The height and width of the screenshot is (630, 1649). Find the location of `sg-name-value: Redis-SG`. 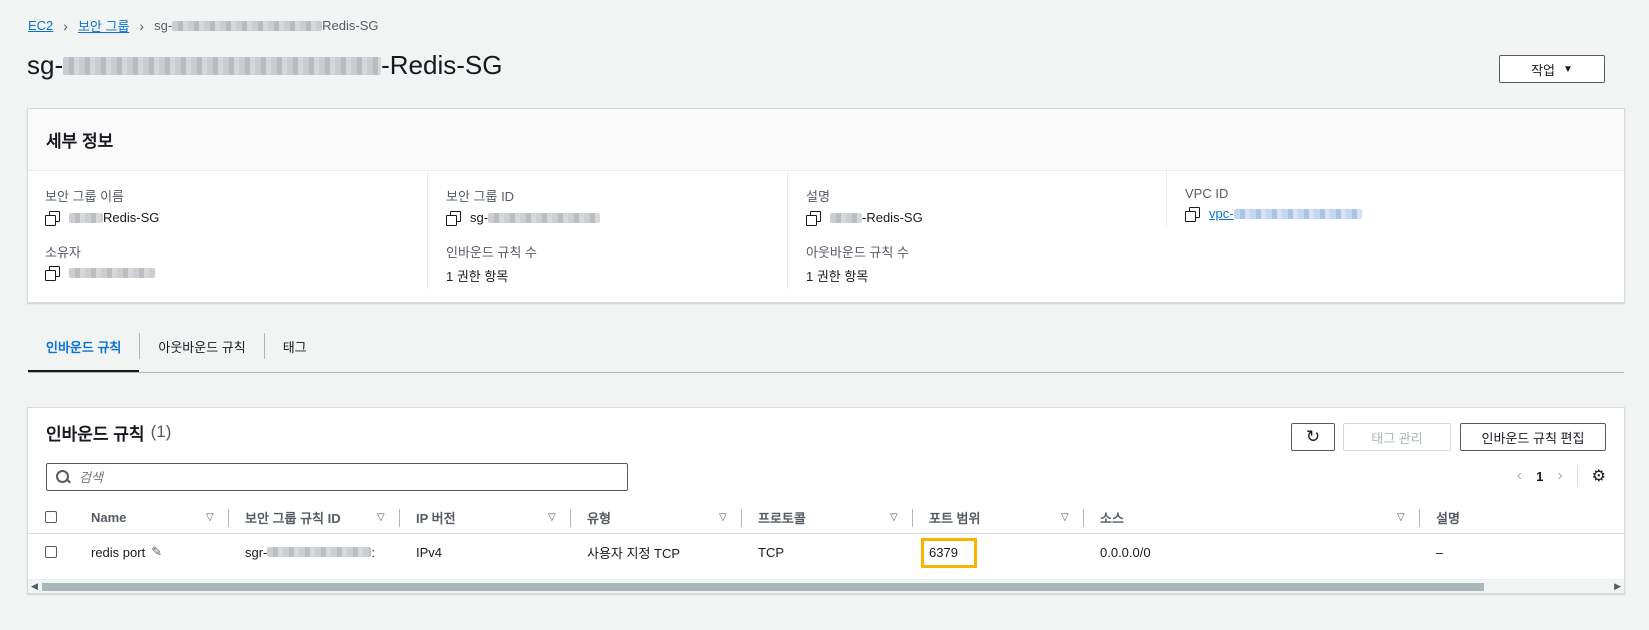

sg-name-value: Redis-SG is located at coordinates (131, 217).